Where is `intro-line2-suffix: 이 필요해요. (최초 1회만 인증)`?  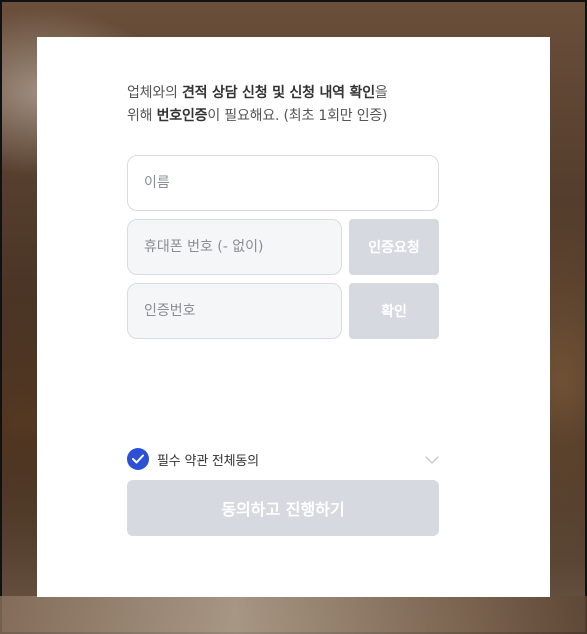 intro-line2-suffix: 이 필요해요. (최초 1회만 인증) is located at coordinates (297, 116).